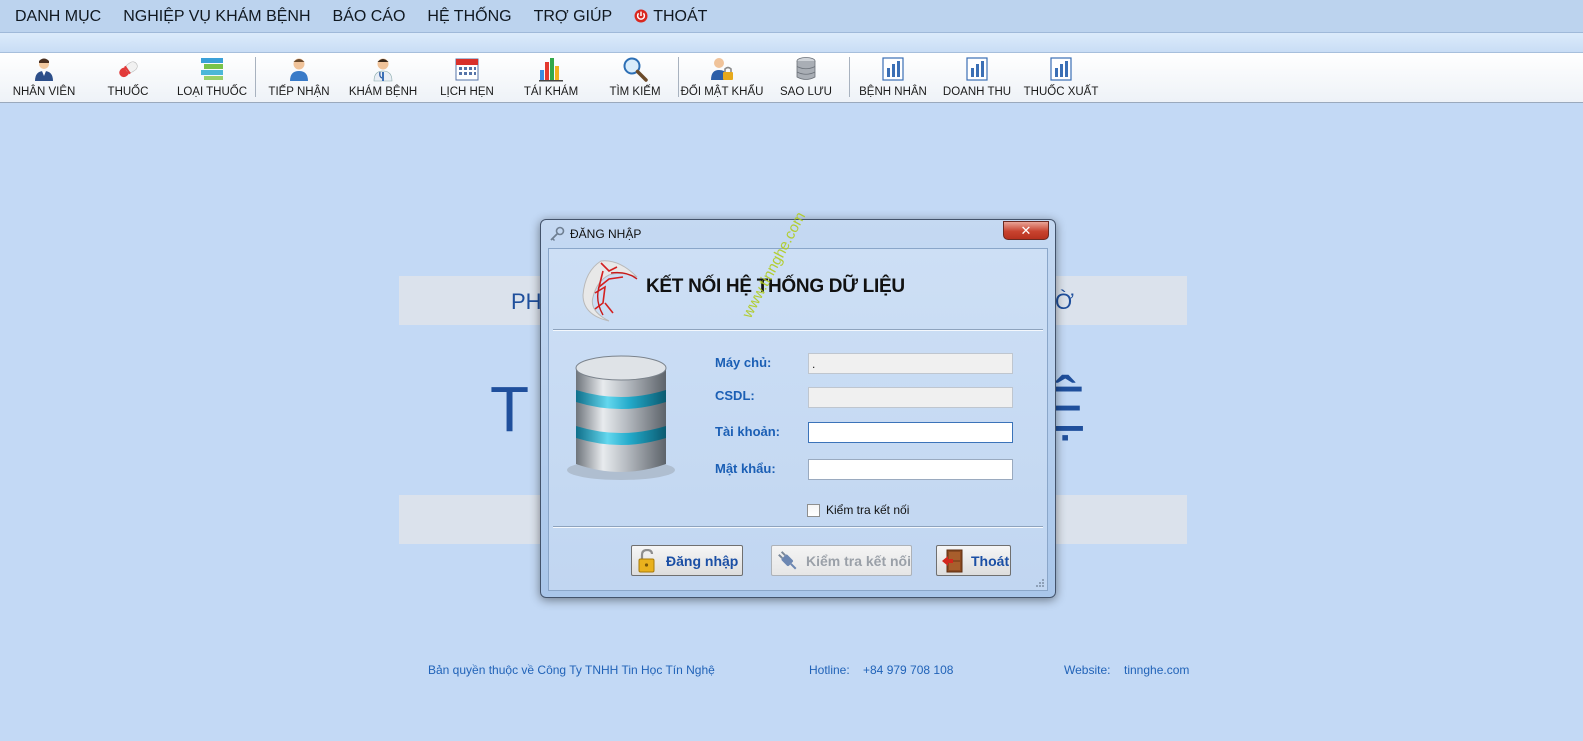 The width and height of the screenshot is (1583, 741). Describe the element at coordinates (722, 69) in the screenshot. I see `user-lock-icon` at that location.